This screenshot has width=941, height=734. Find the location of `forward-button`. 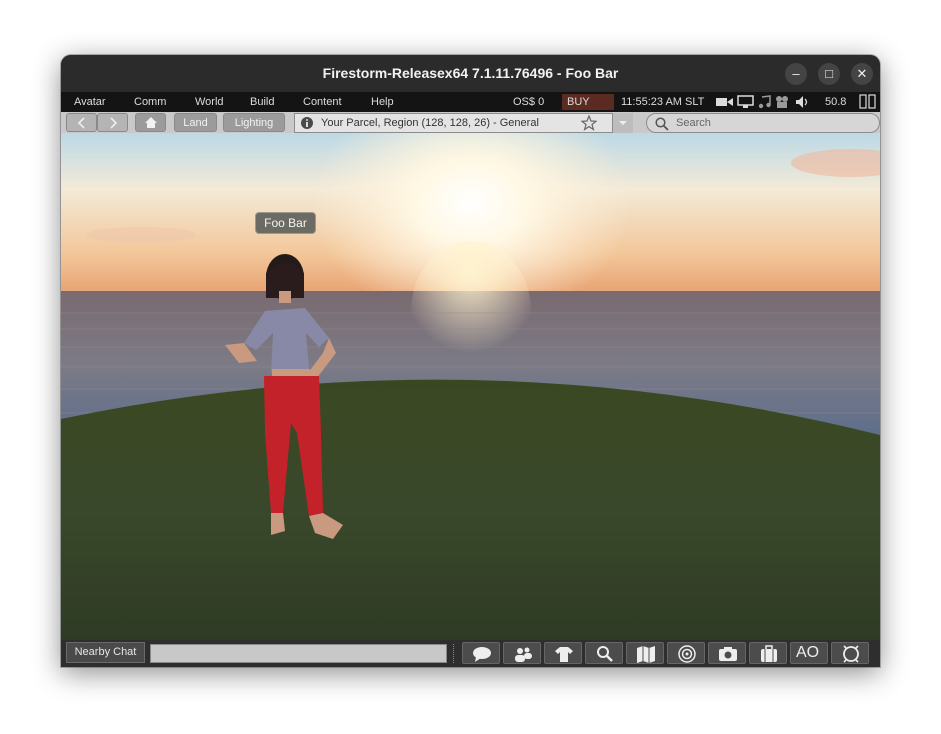

forward-button is located at coordinates (112, 122).